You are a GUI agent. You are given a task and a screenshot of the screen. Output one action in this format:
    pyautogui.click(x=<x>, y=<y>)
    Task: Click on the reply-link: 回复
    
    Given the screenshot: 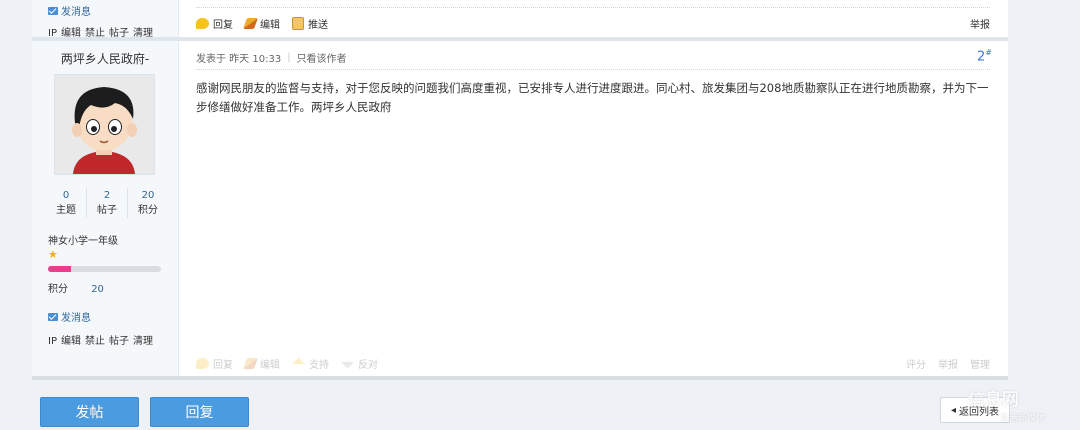 What is the action you would take?
    pyautogui.click(x=214, y=363)
    